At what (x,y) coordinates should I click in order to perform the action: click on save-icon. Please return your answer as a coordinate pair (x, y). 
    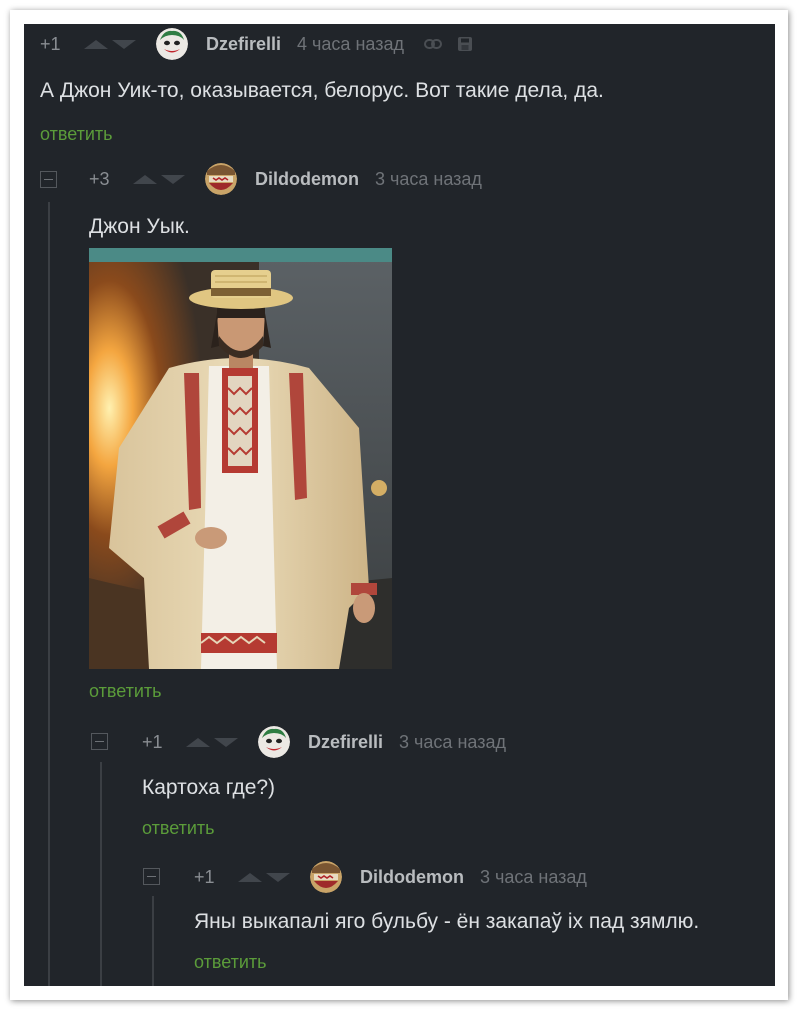
    Looking at the image, I should click on (464, 44).